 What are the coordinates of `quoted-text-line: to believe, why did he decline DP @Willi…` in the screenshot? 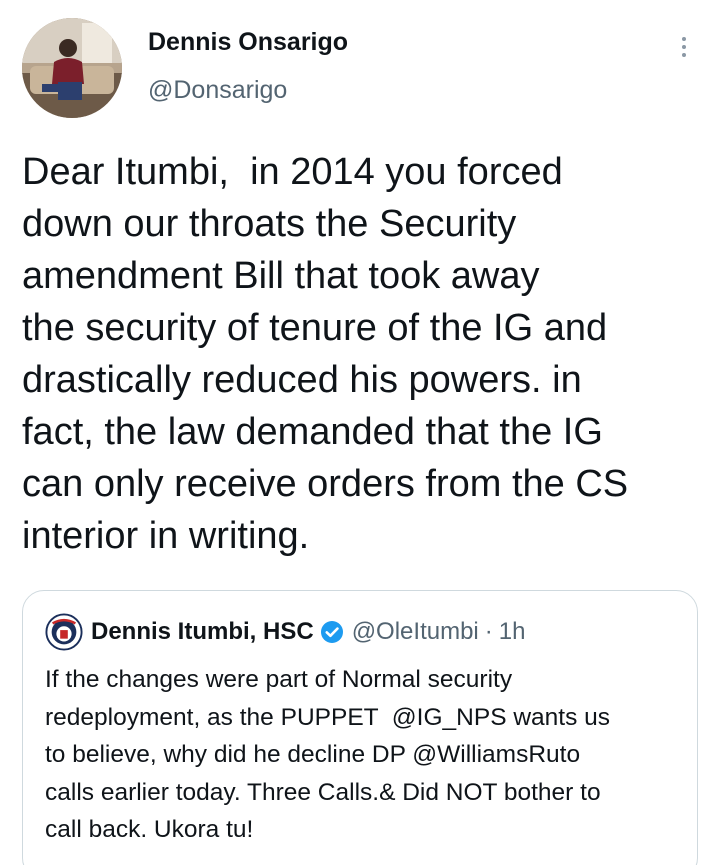 It's located at (313, 754).